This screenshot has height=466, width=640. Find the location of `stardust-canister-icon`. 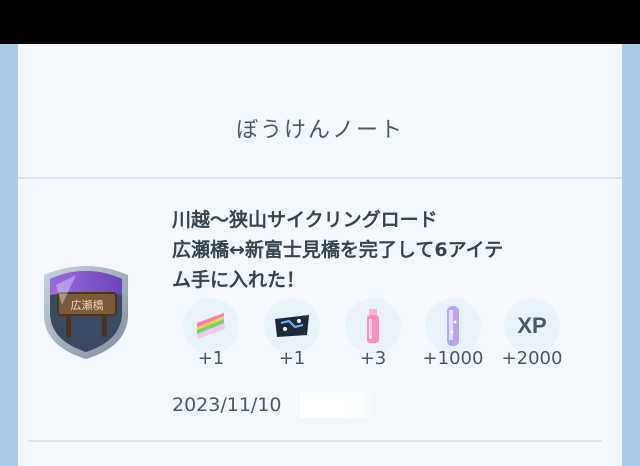

stardust-canister-icon is located at coordinates (453, 326).